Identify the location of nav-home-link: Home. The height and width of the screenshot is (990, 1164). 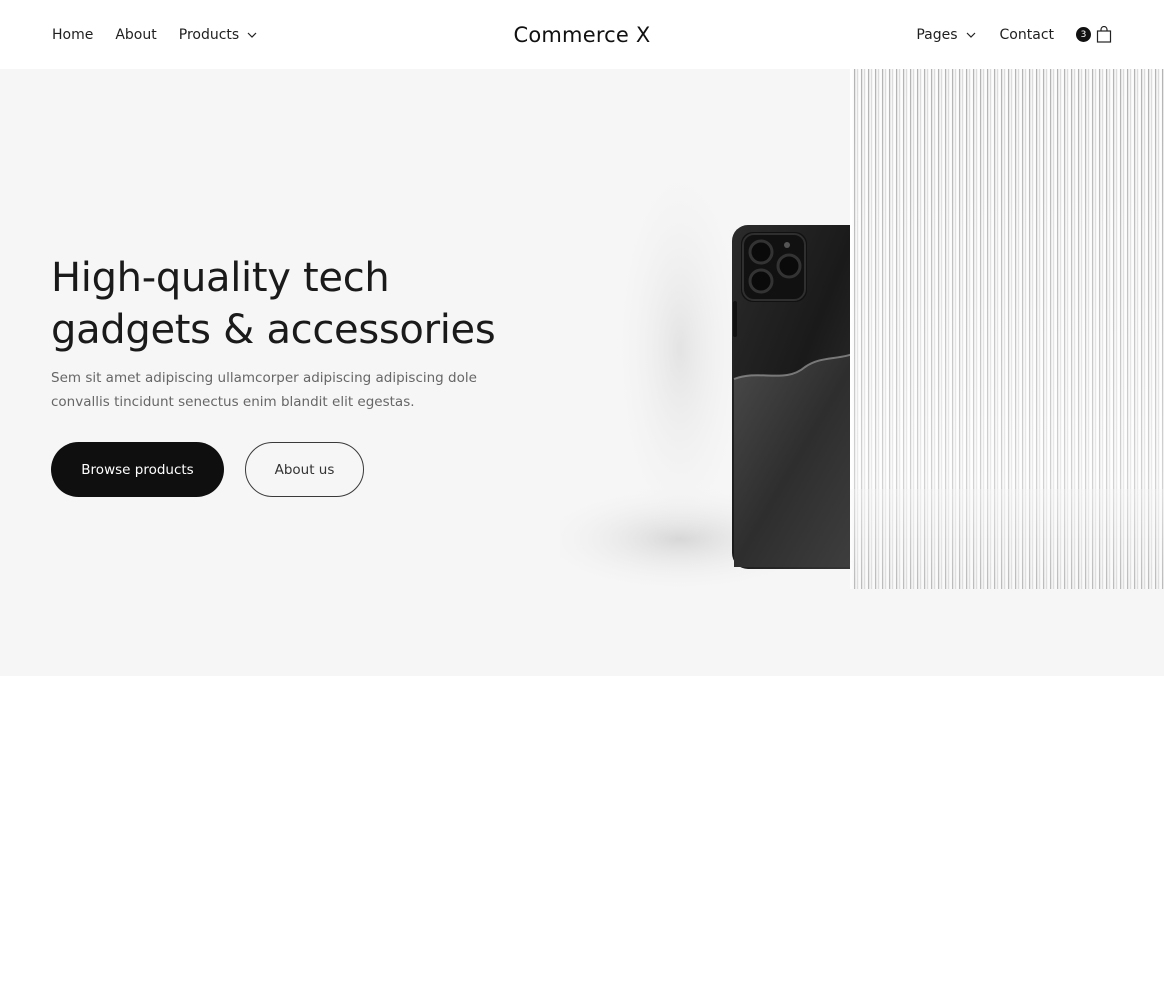
(72, 35).